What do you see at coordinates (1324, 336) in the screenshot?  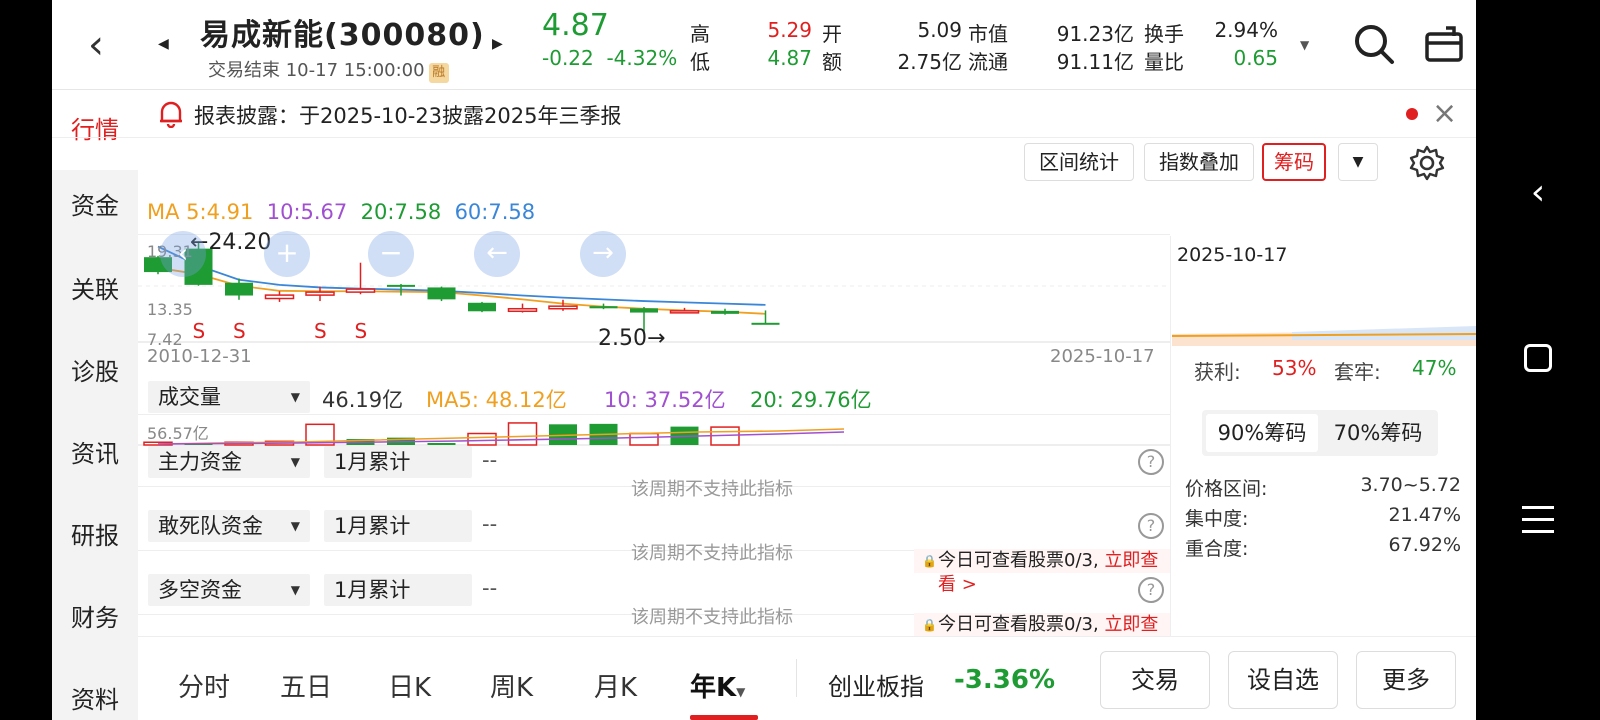 I see `chips-distribution-chart` at bounding box center [1324, 336].